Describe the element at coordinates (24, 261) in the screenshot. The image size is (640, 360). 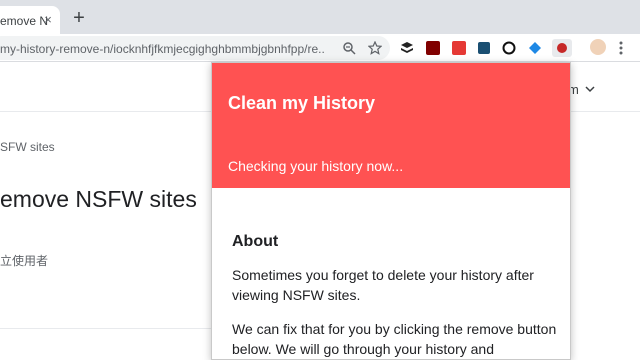
I see `user-count-text: 立使用者` at that location.